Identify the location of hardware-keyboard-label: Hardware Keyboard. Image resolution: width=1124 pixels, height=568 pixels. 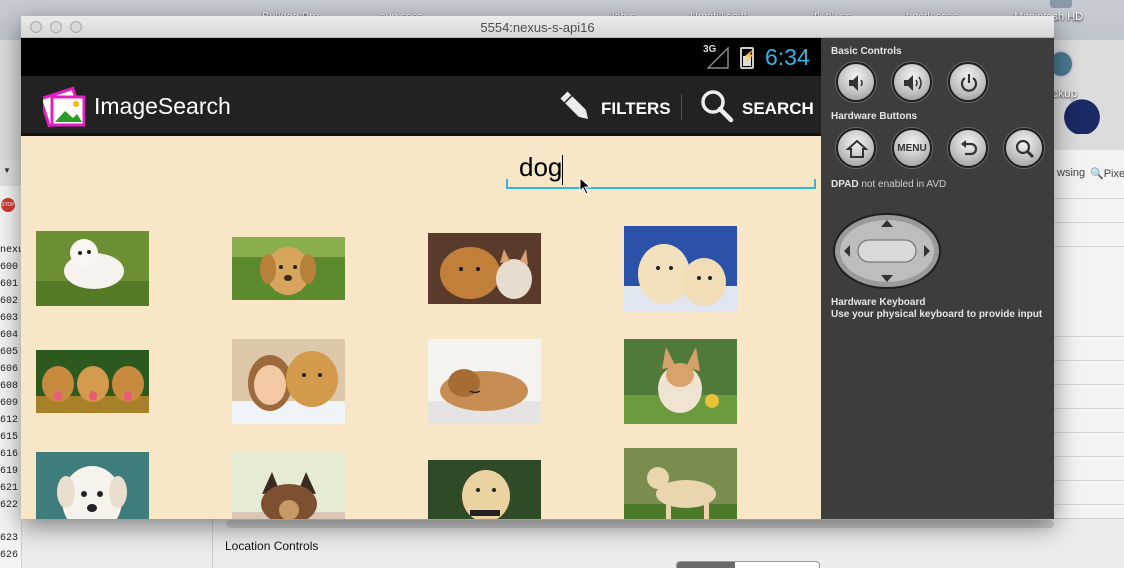
(878, 302).